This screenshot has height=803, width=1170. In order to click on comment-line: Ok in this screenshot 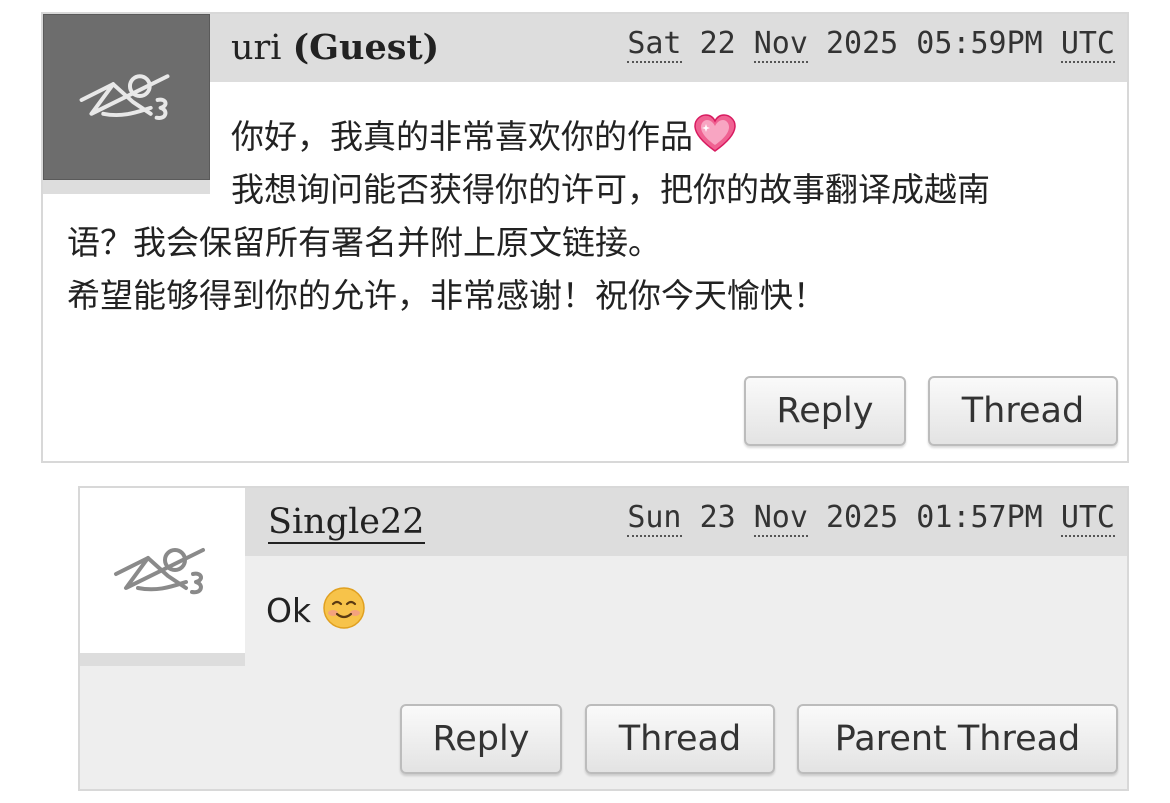, I will do `click(289, 610)`.